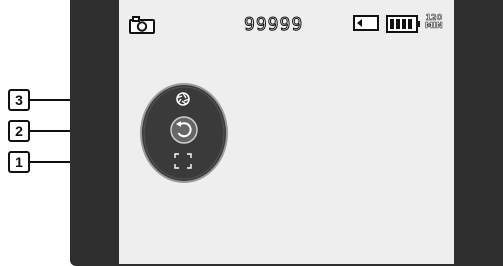 Image resolution: width=503 pixels, height=266 pixels. What do you see at coordinates (434, 25) in the screenshot?
I see `remaining-time-unit: MIN` at bounding box center [434, 25].